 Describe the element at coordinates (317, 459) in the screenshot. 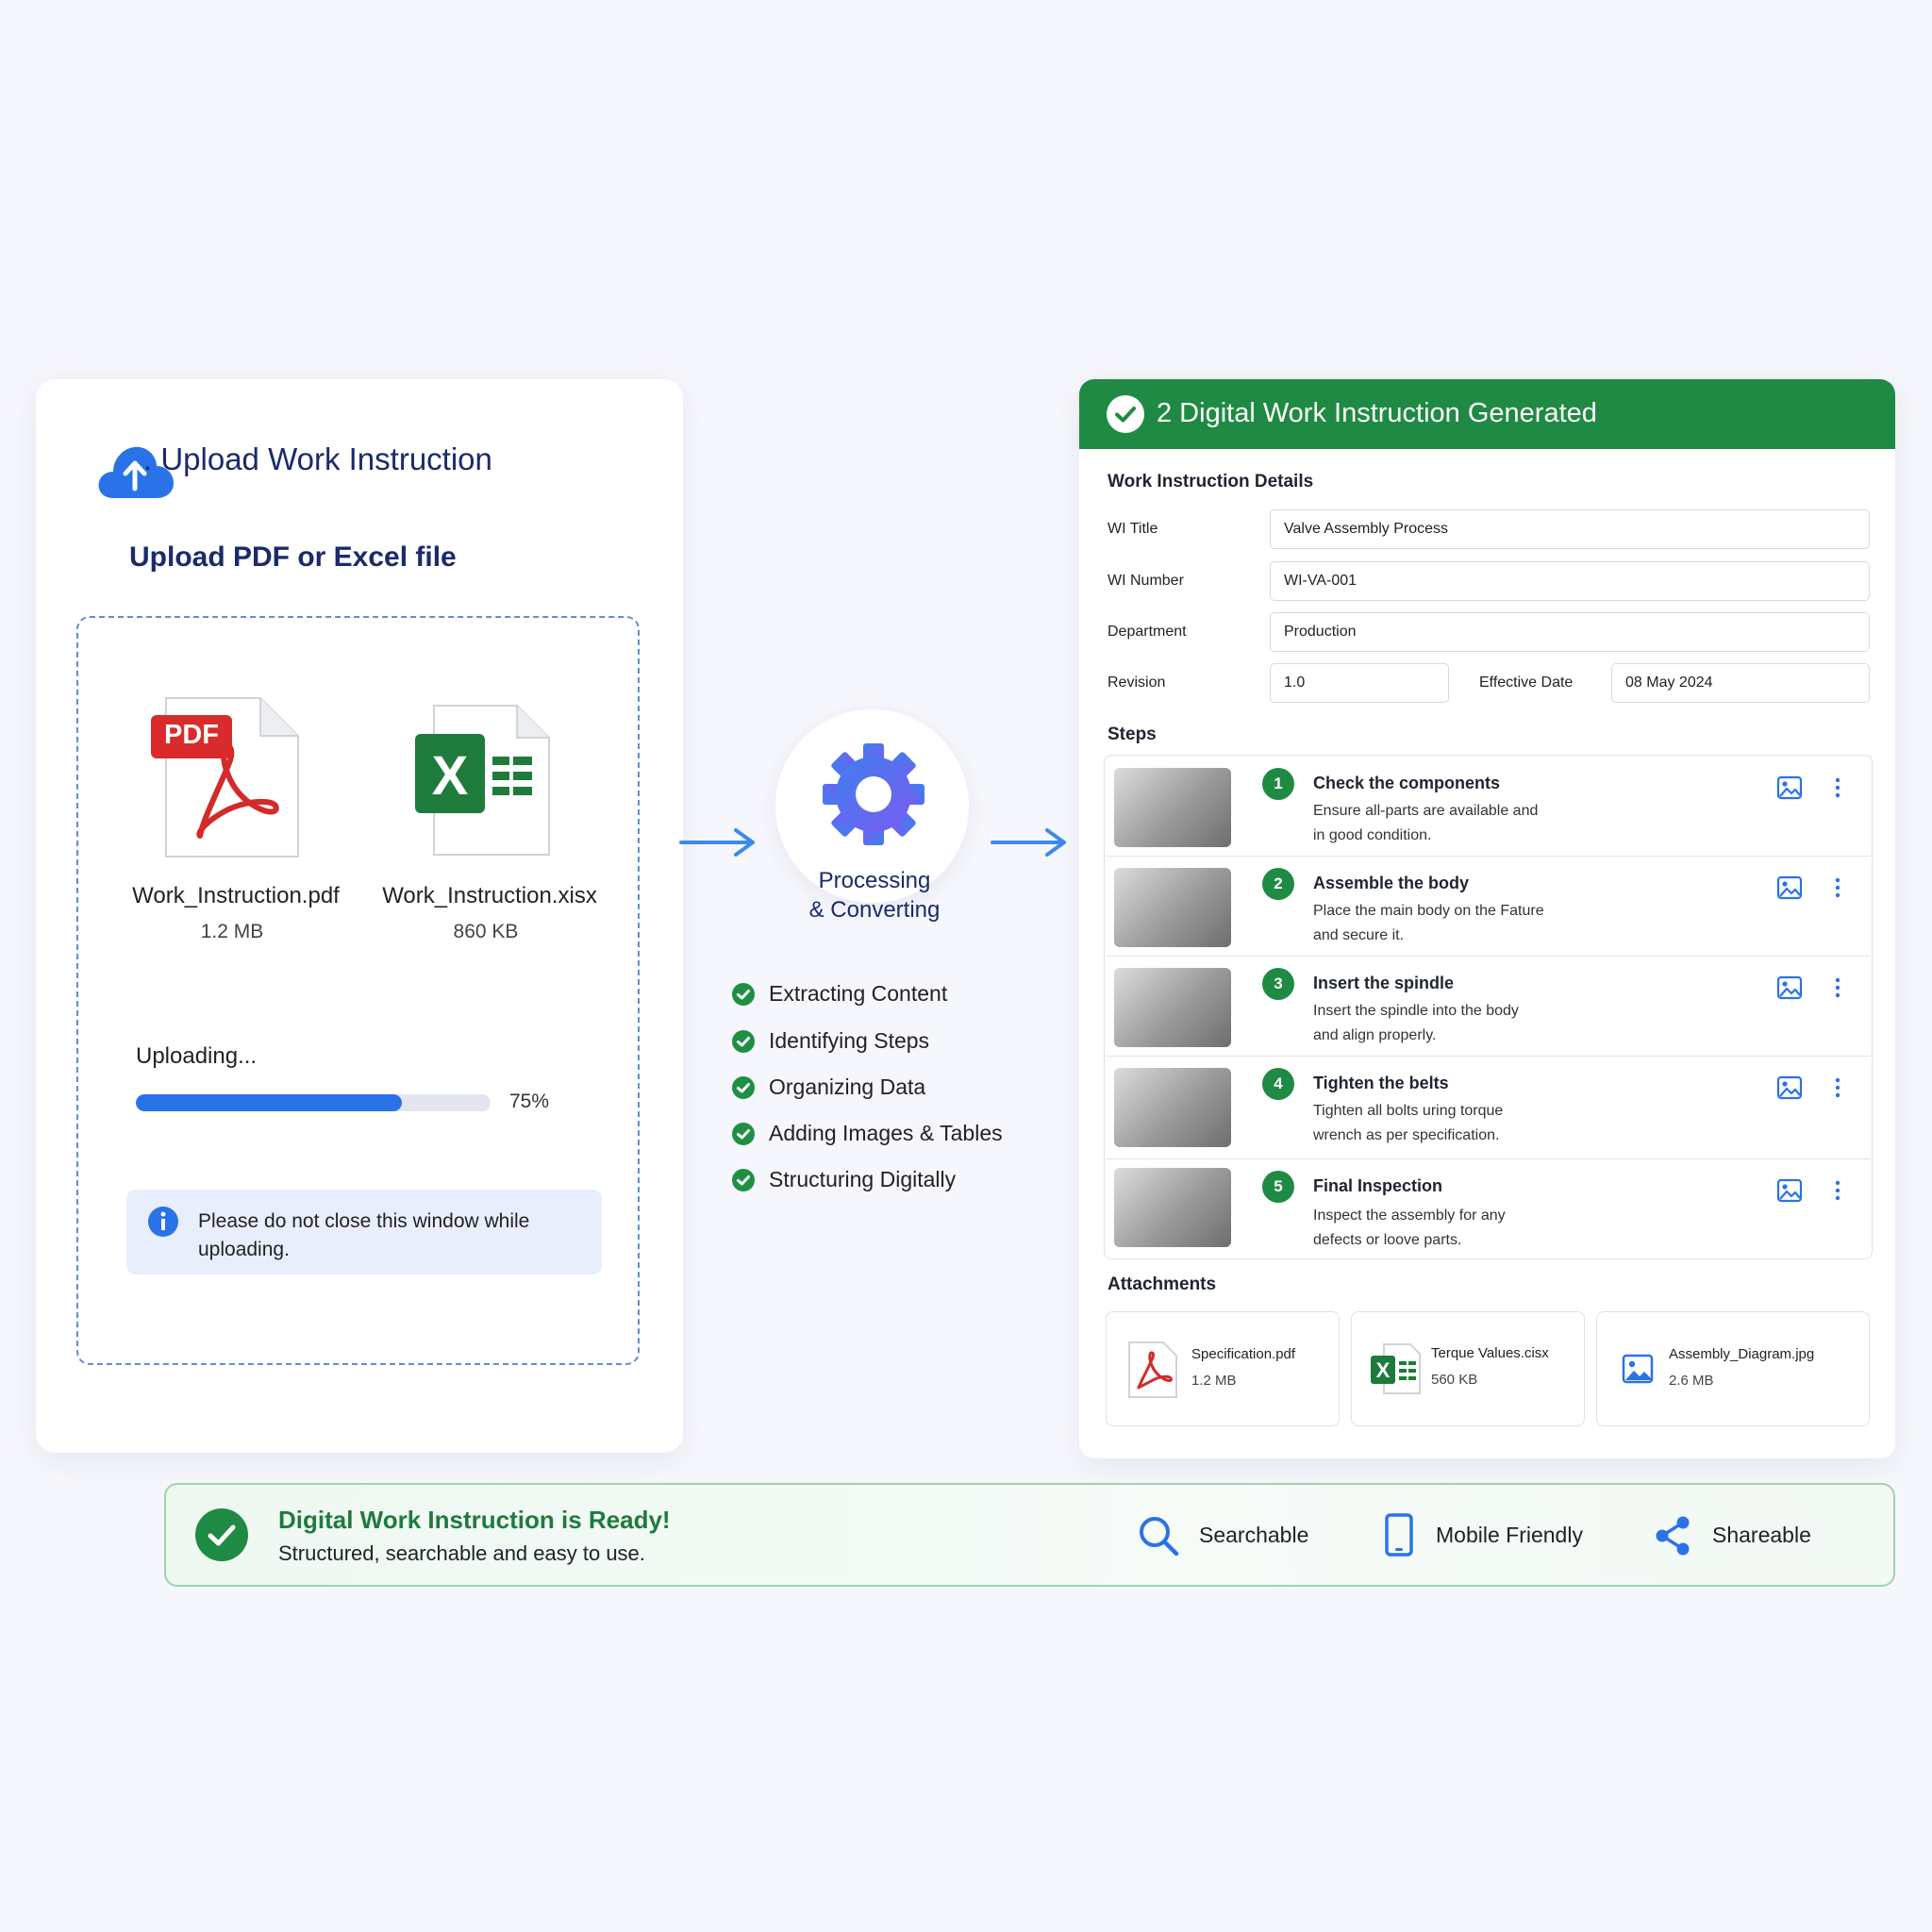

I see `upload-title: . Upload Work Instruction` at that location.